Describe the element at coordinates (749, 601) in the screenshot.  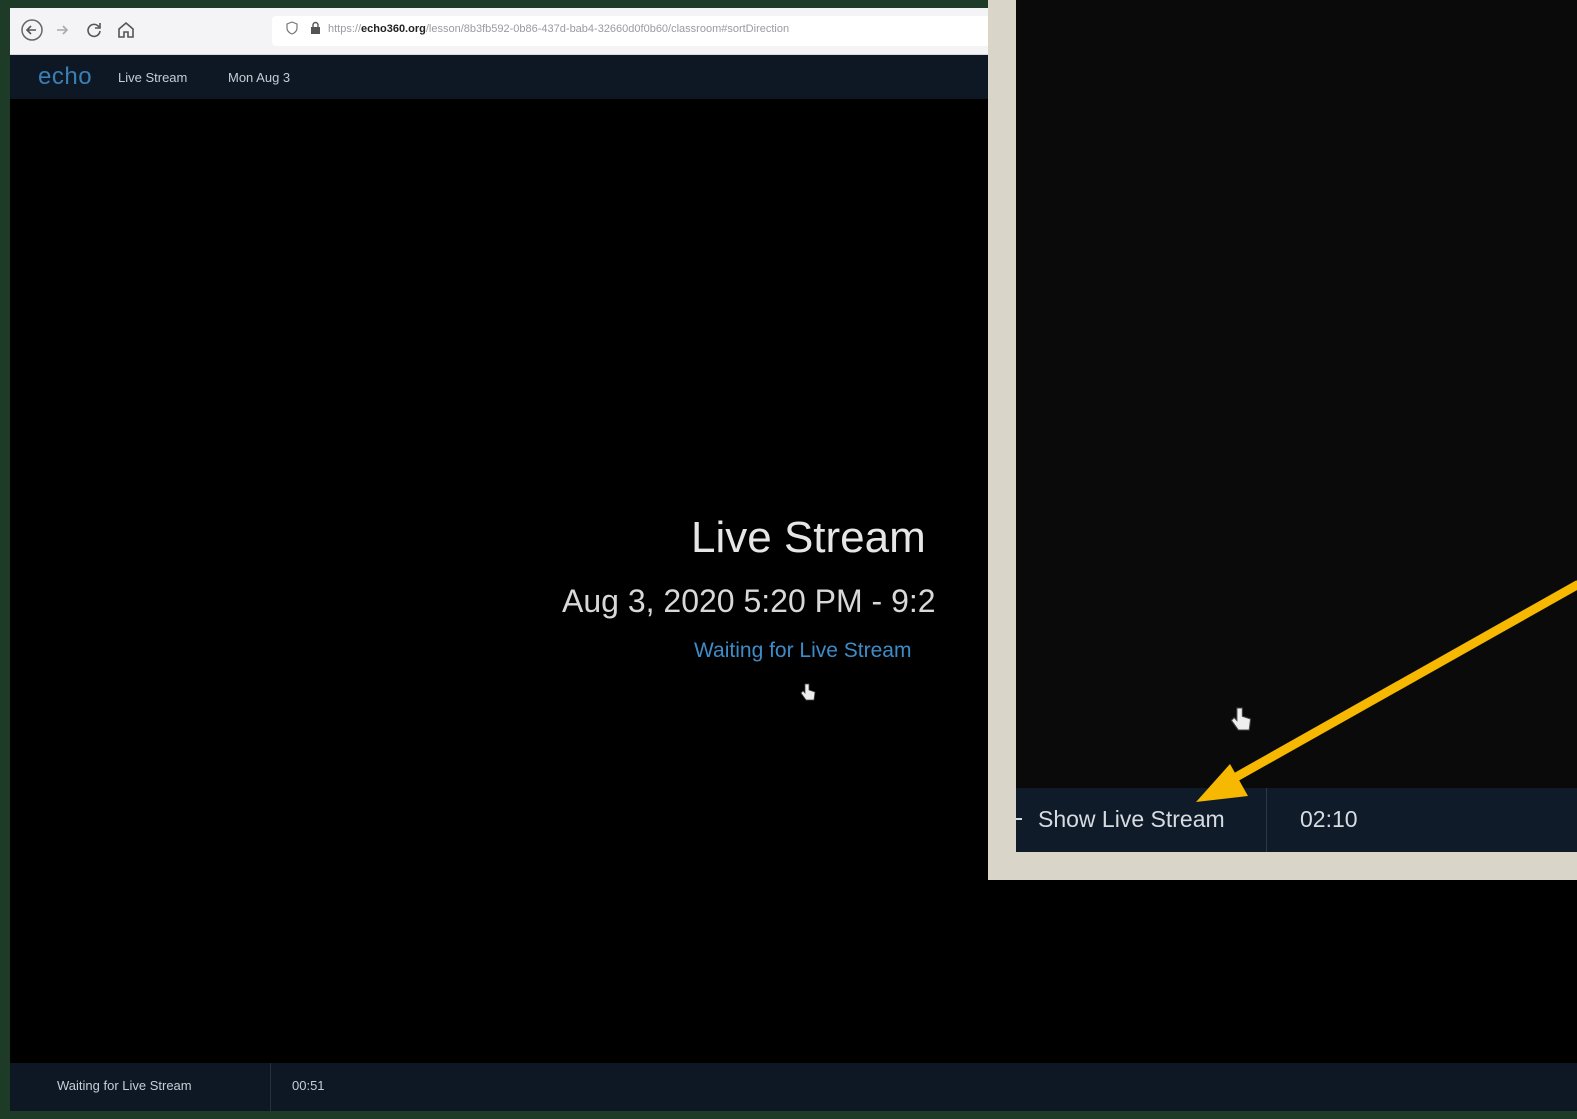
I see `stream-time-range: Aug 3, 2020 5:20 PM - 9:2` at that location.